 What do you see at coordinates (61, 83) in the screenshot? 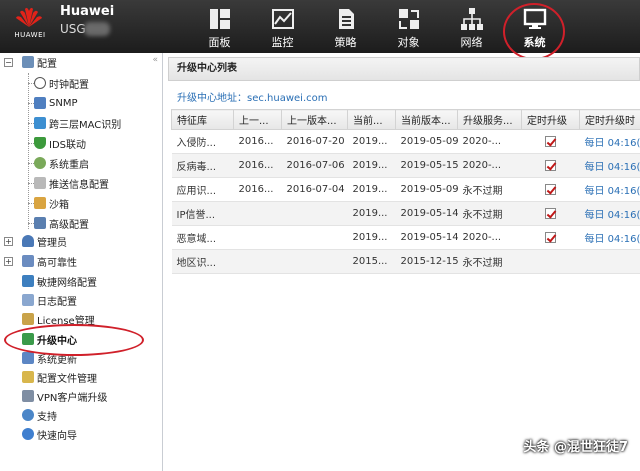
I see `sidebar-item-clock: 时钟配置` at bounding box center [61, 83].